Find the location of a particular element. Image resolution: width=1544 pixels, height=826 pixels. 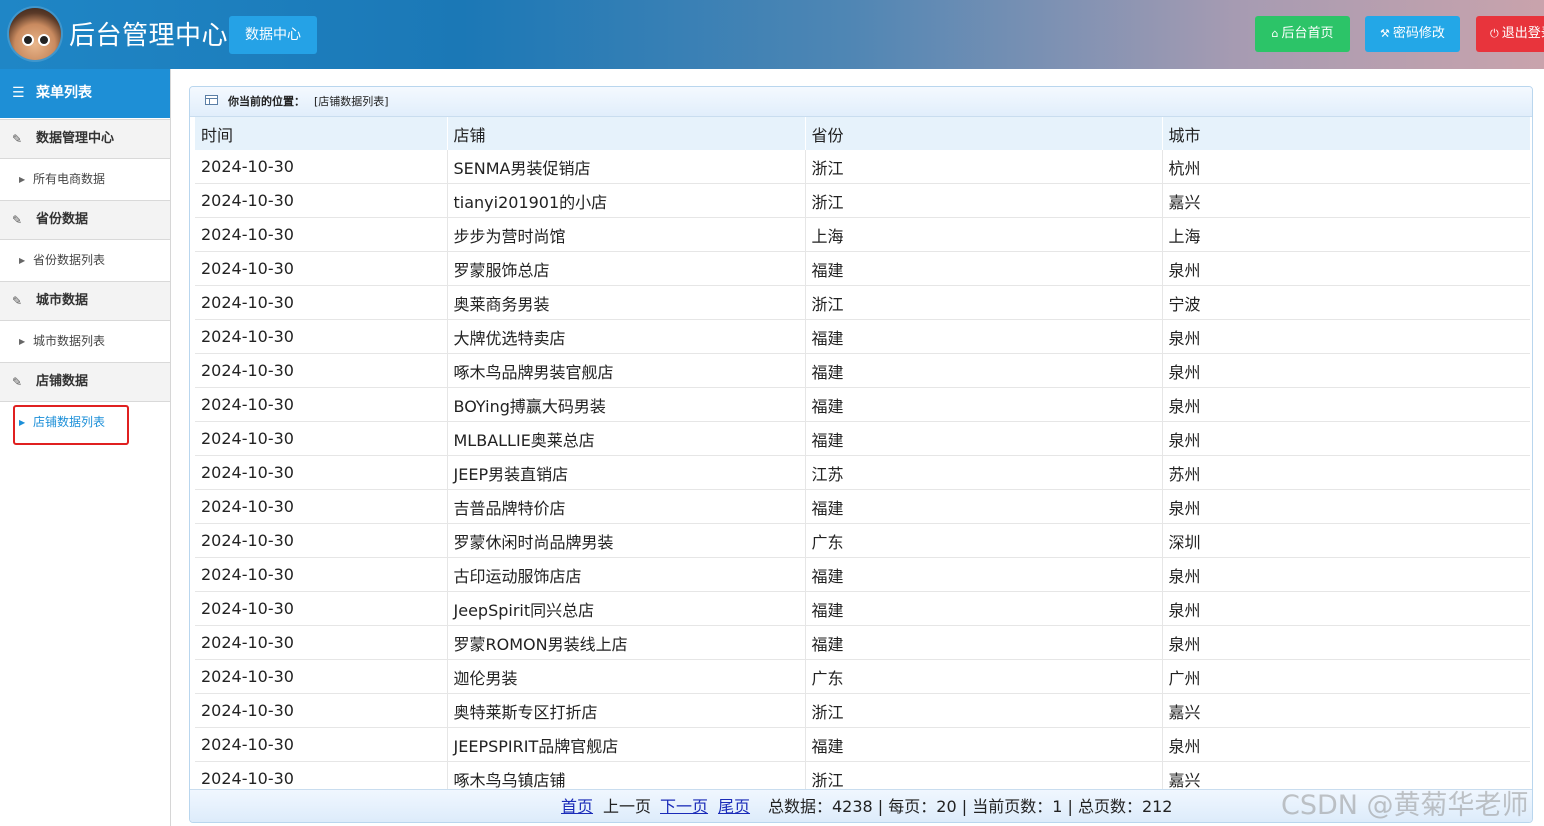

table-row: 2024-10-30 JeepSpirit同兴总店 福建 泉州 is located at coordinates (862, 608).